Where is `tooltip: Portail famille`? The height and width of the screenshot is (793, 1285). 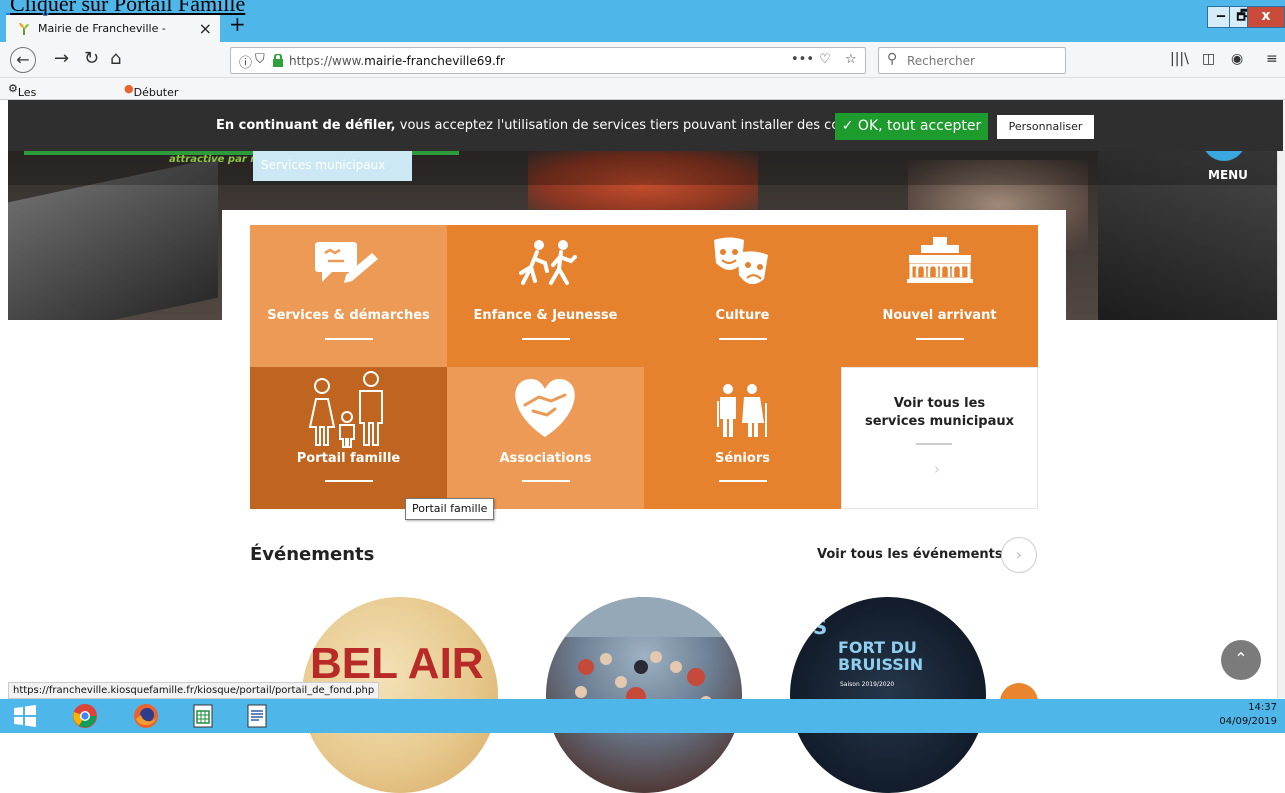
tooltip: Portail famille is located at coordinates (450, 509).